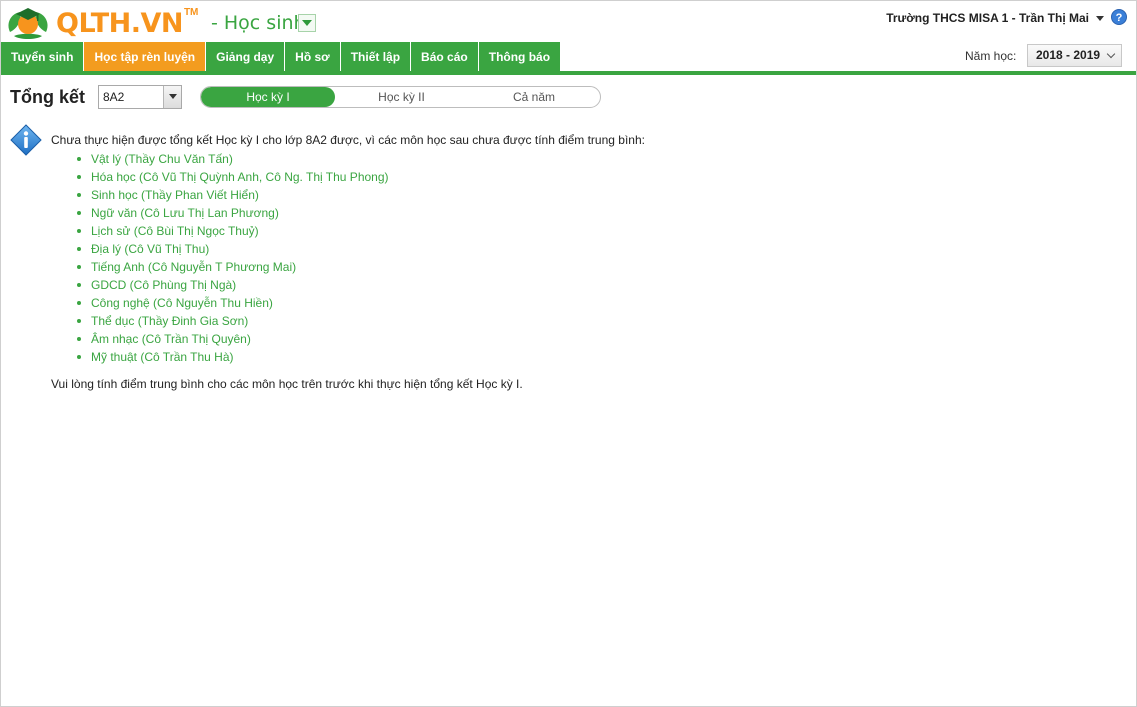 The image size is (1137, 707). I want to click on subject-item: Âm nhạc (Cô Trần Thị Quyên), so click(232, 339).